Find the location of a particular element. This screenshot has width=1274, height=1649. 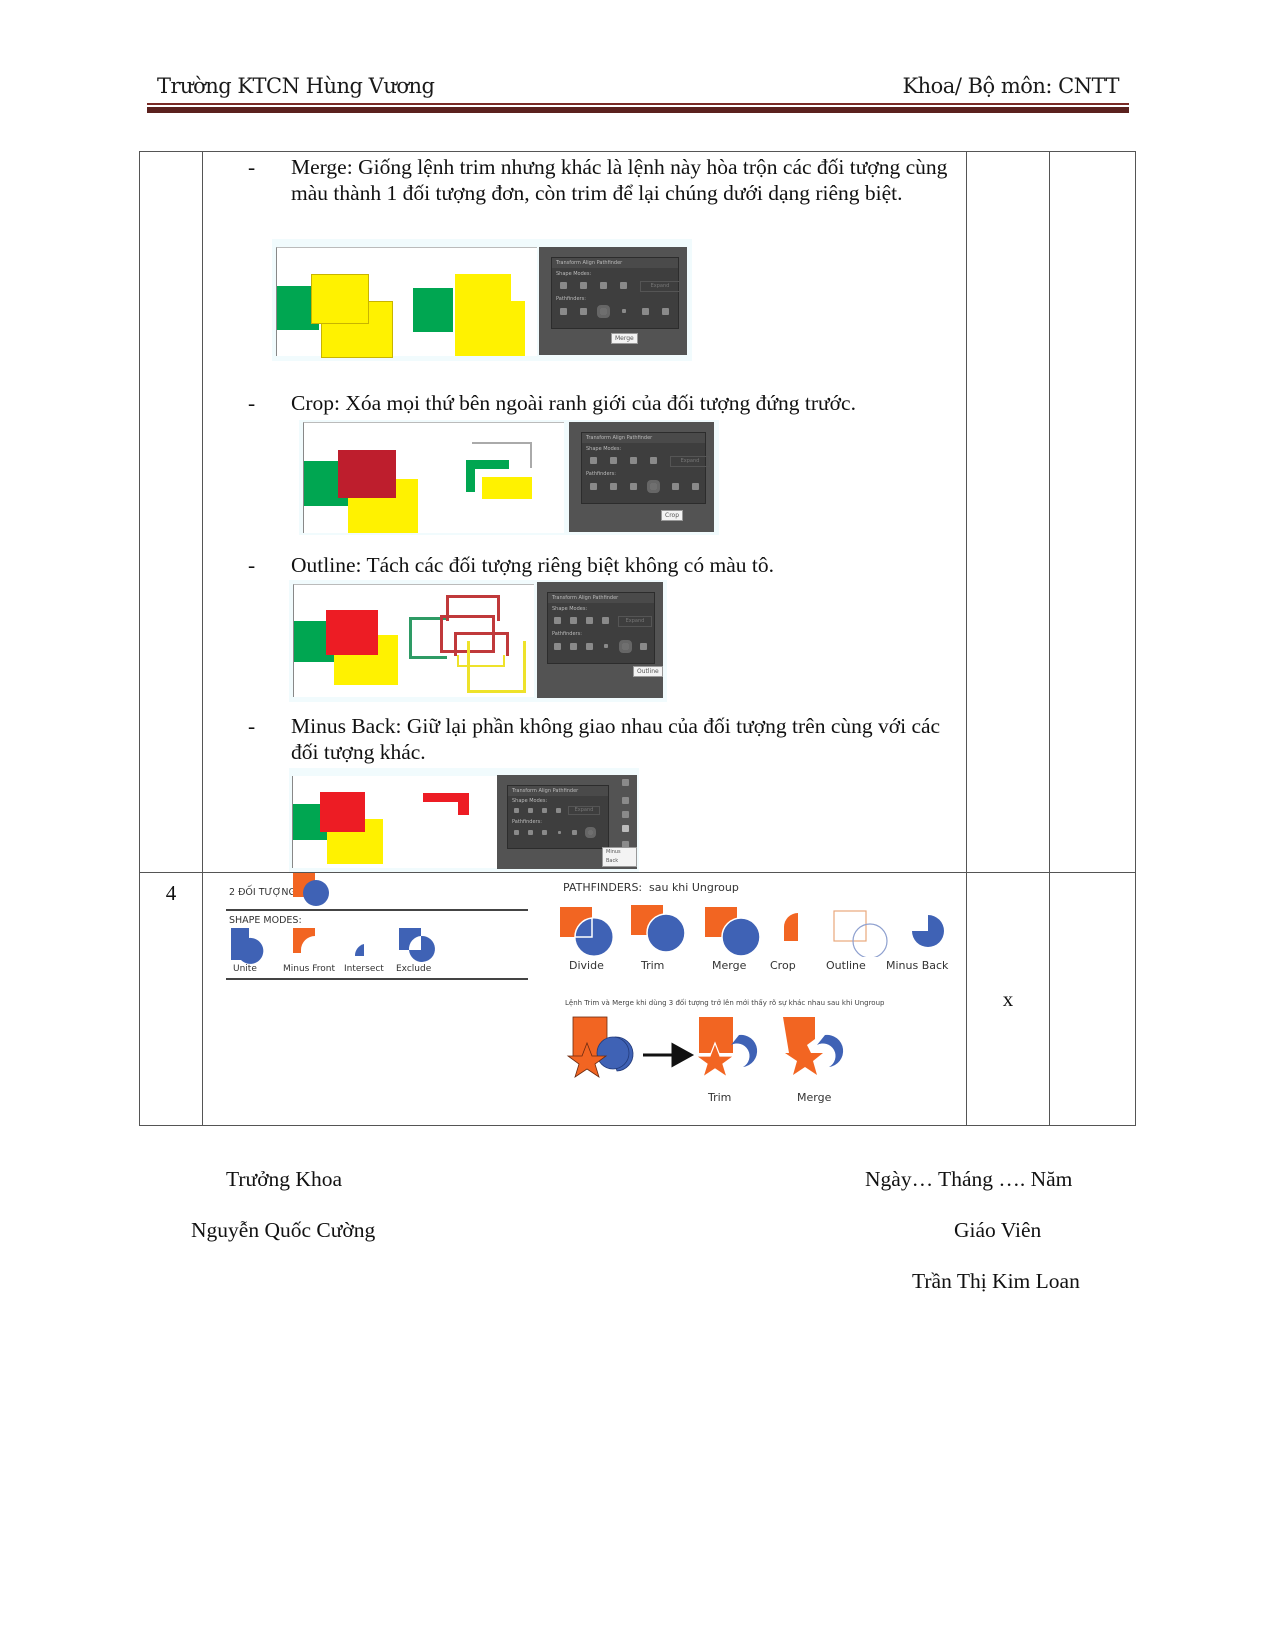

footer-teacher-title: Giáo Viên is located at coordinates (998, 1230).